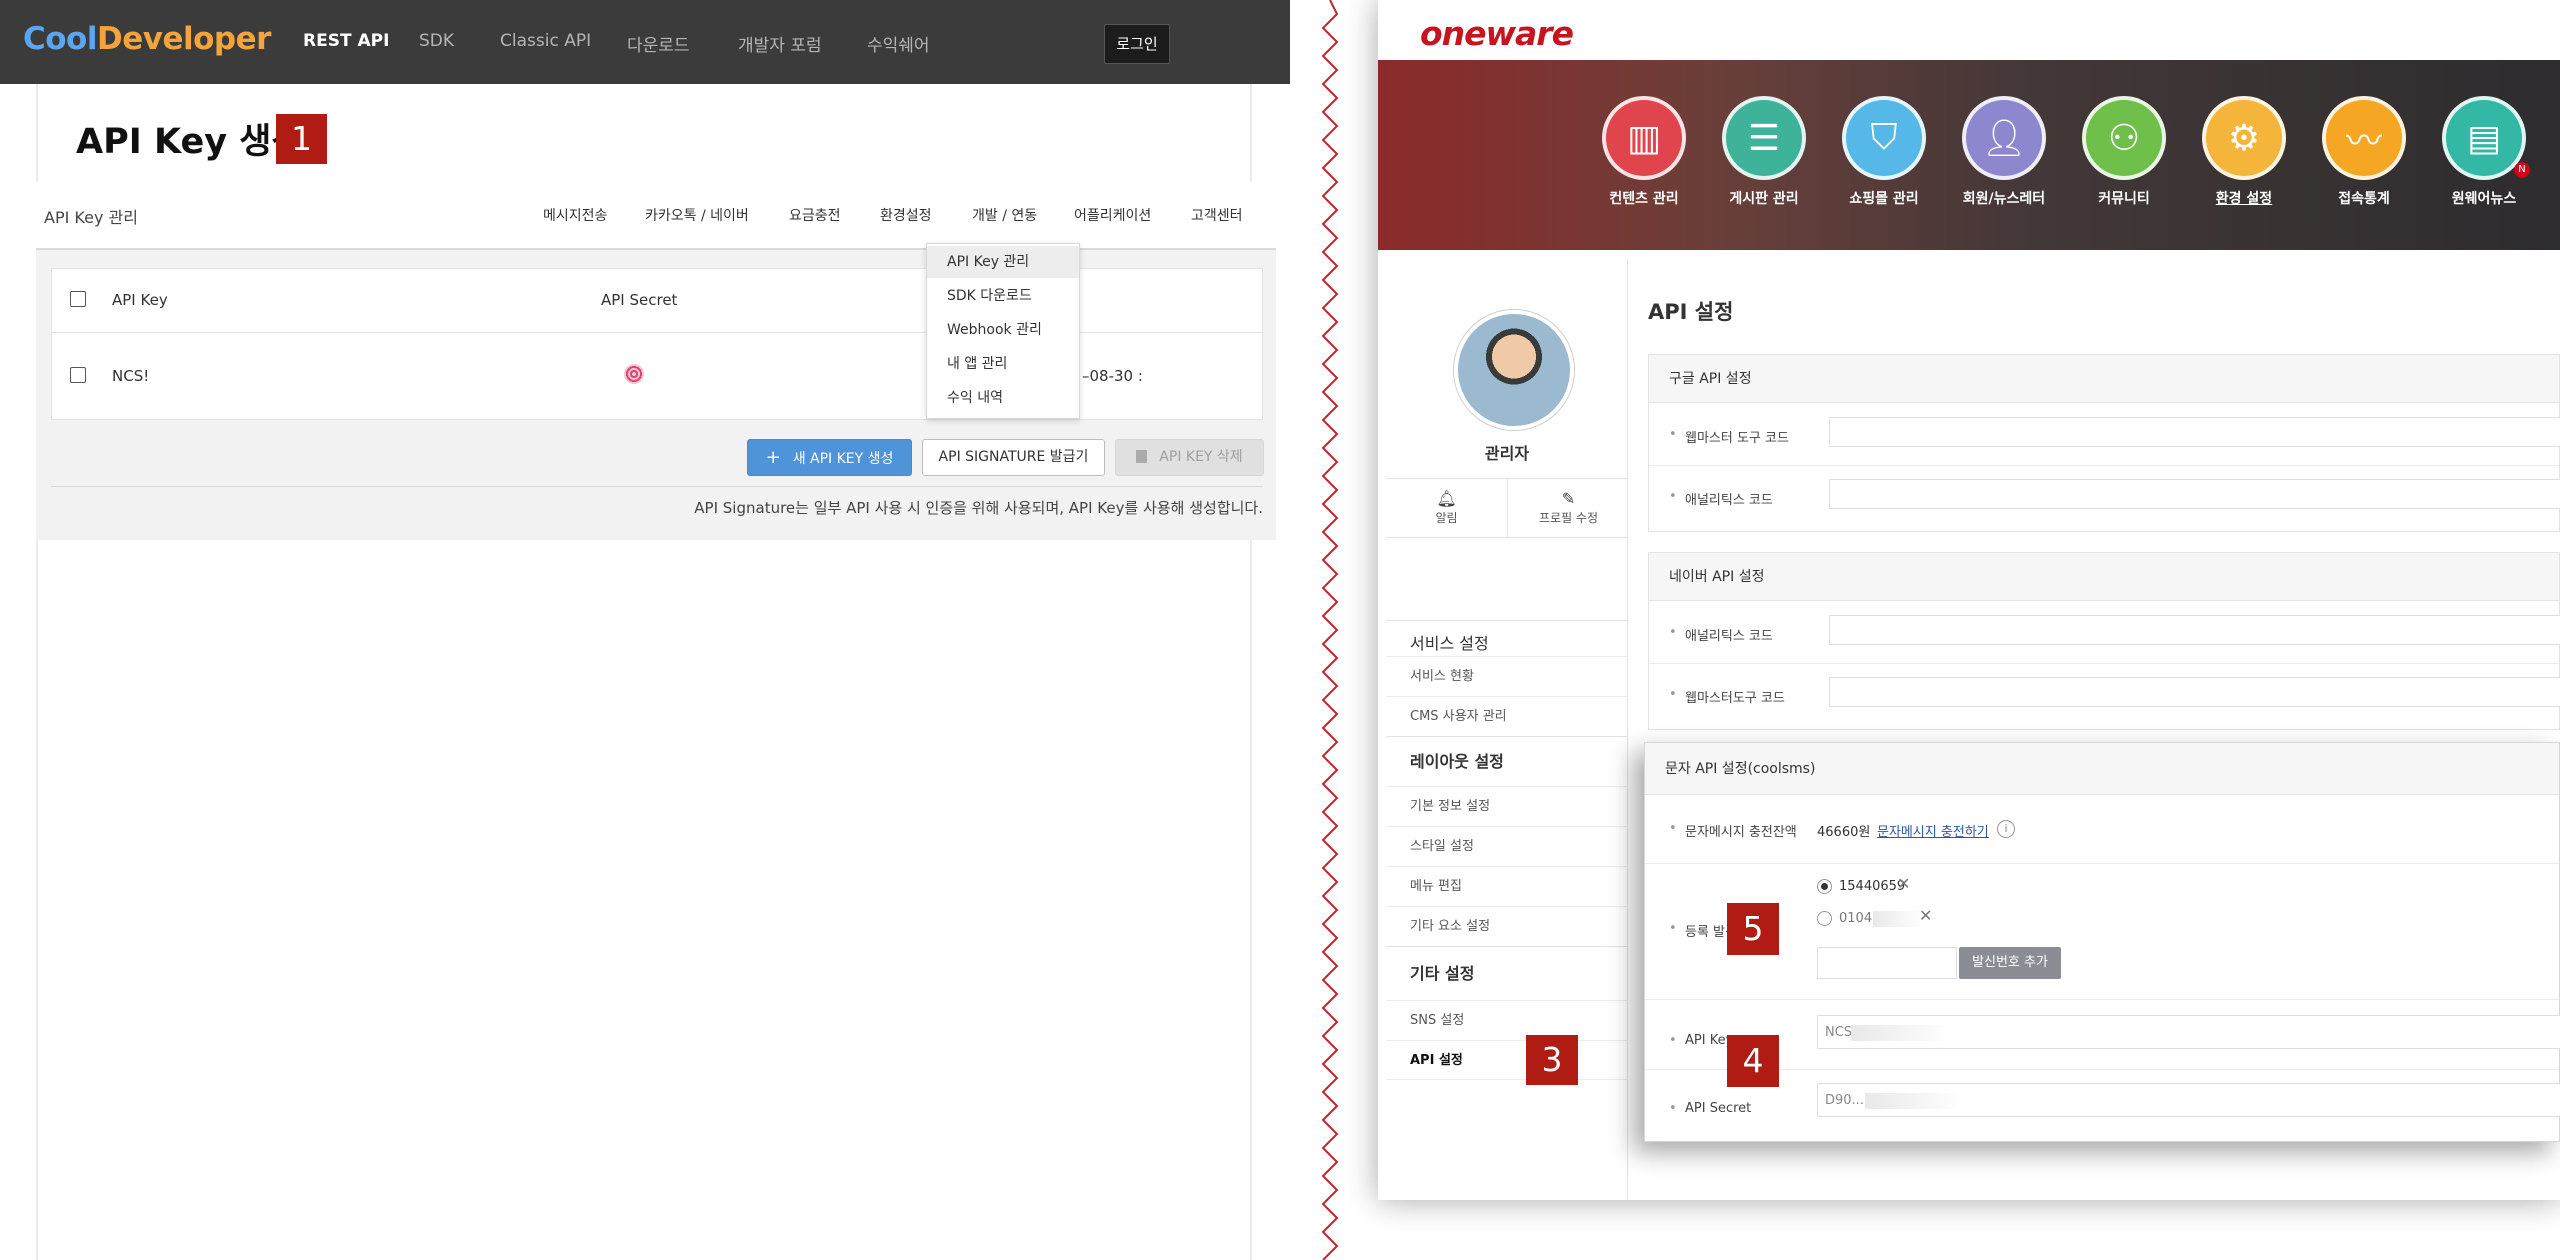 Image resolution: width=2560 pixels, height=1260 pixels. What do you see at coordinates (1003, 262) in the screenshot?
I see `dropdown-item-api-key-manage: API Key 관리` at bounding box center [1003, 262].